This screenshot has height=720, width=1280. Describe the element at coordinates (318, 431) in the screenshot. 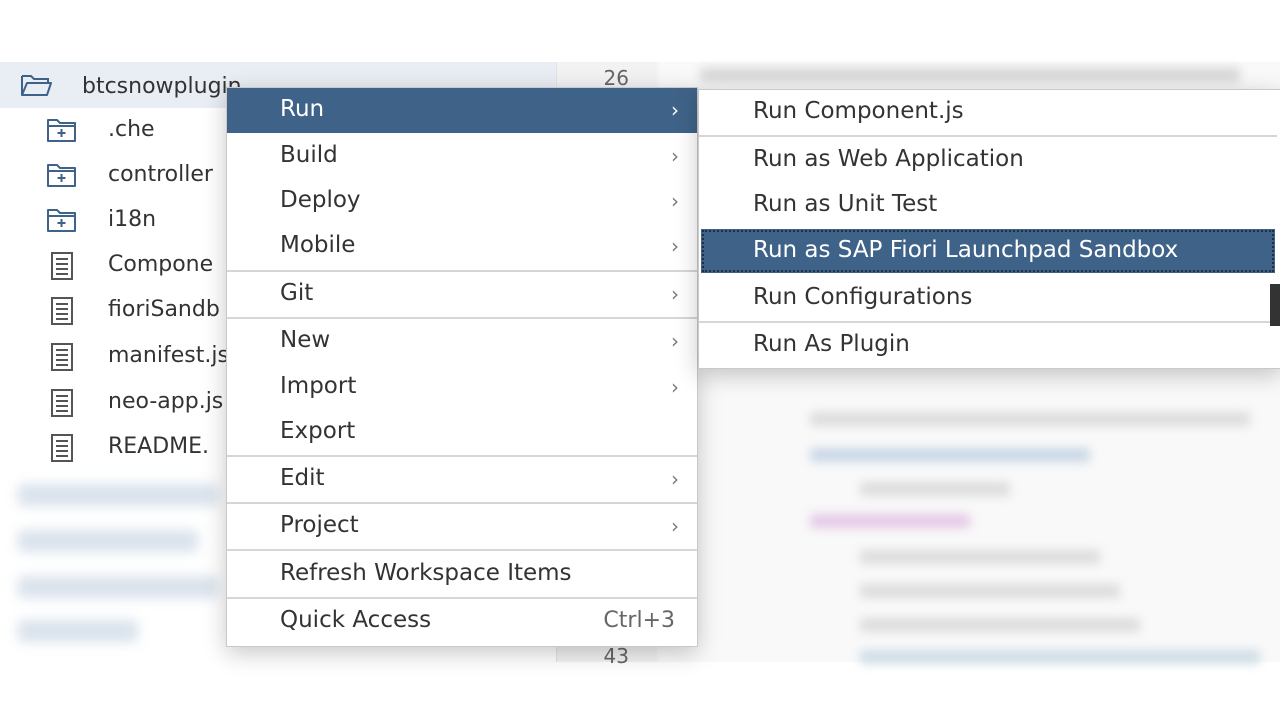

I see `menu-item-label: Export` at that location.